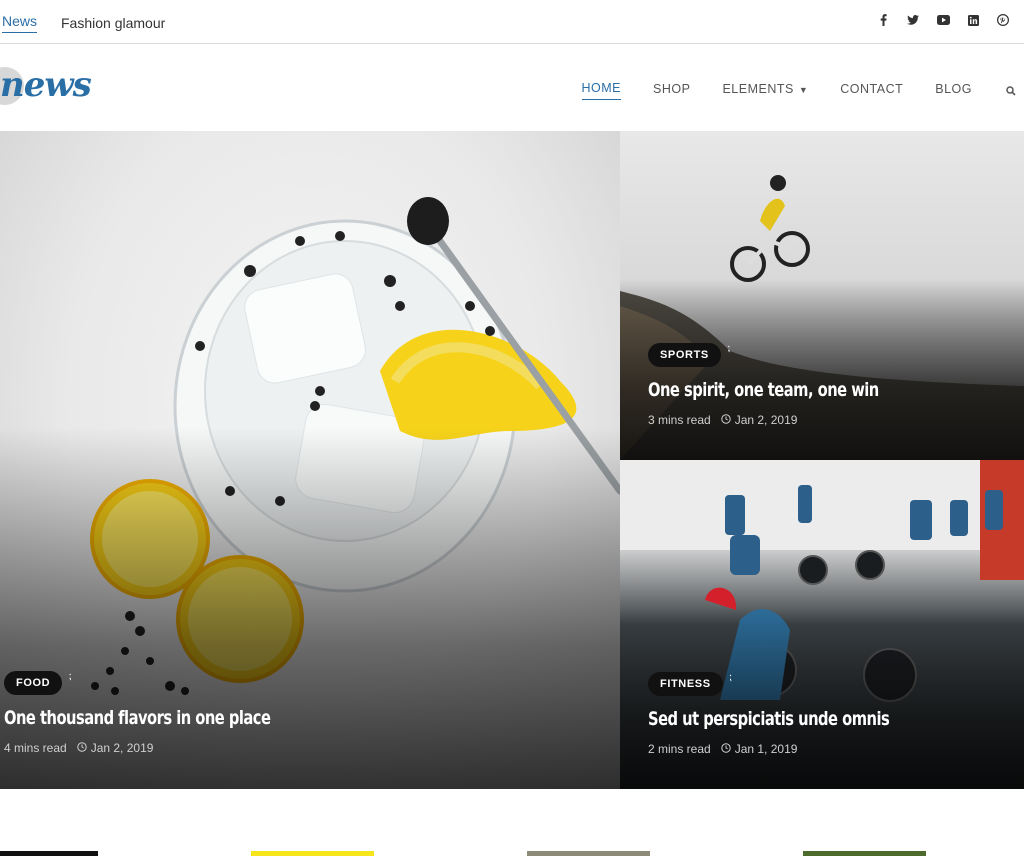  Describe the element at coordinates (763, 390) in the screenshot. I see `post-title: One spirit, one team, one win` at that location.